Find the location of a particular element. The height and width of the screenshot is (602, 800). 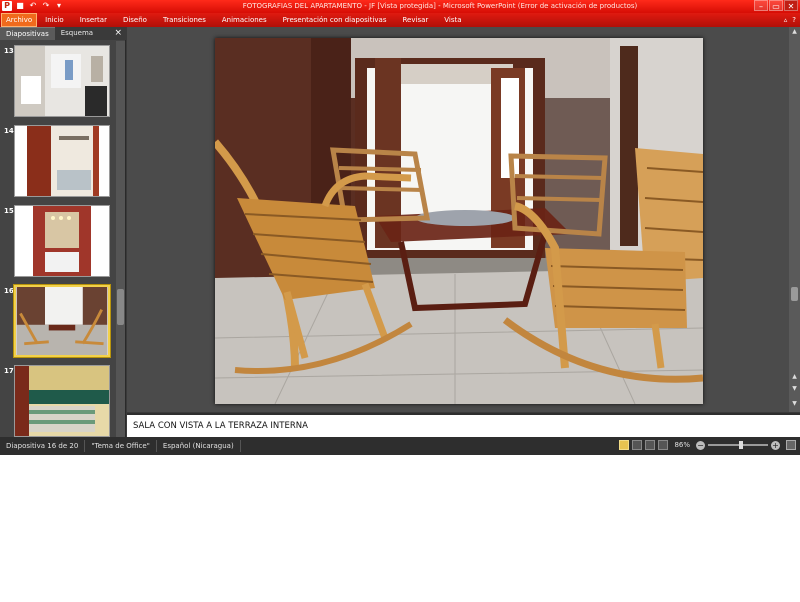

slide-number: 13 is located at coordinates (9, 51).